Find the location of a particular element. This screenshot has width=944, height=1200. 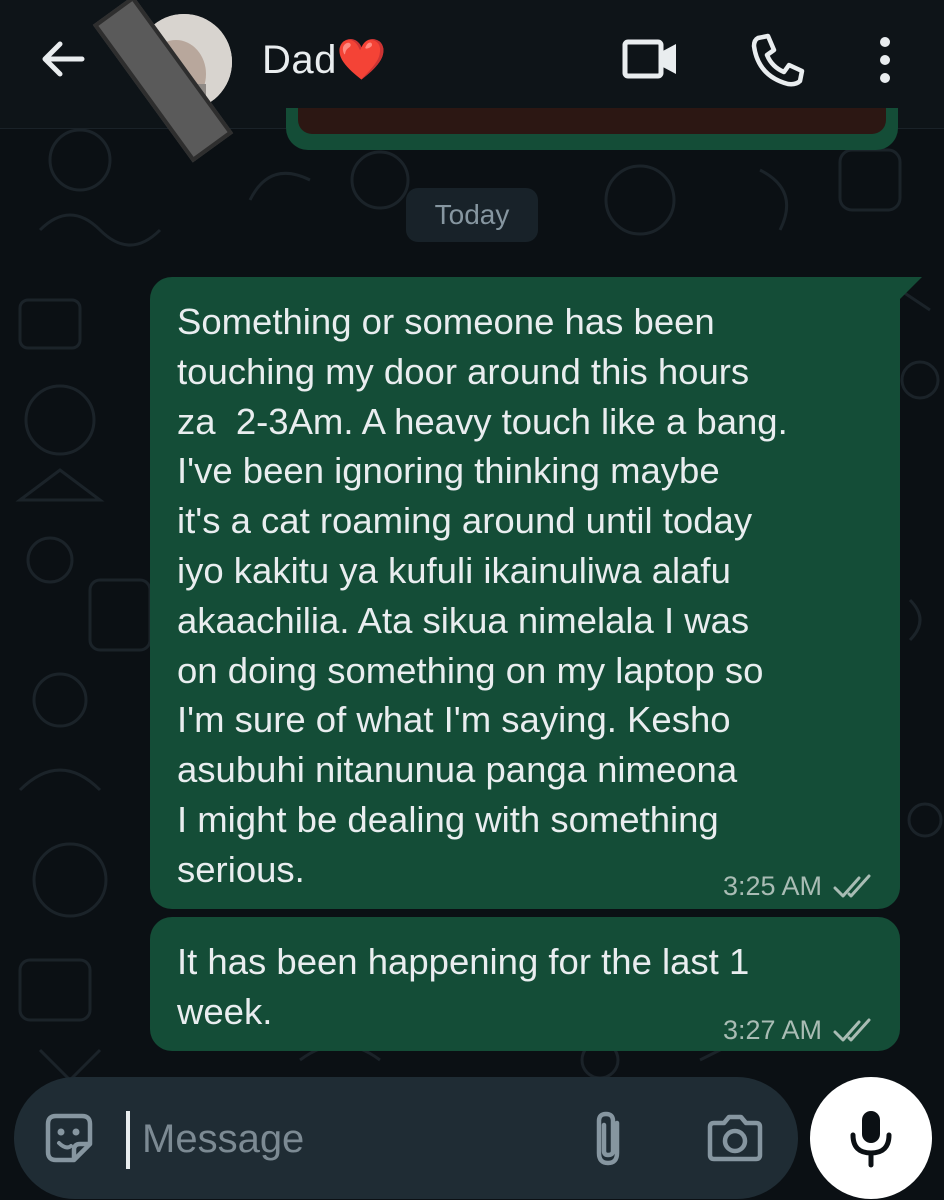

message-line: asubuhi nitanunua panga nimeona is located at coordinates (457, 770).